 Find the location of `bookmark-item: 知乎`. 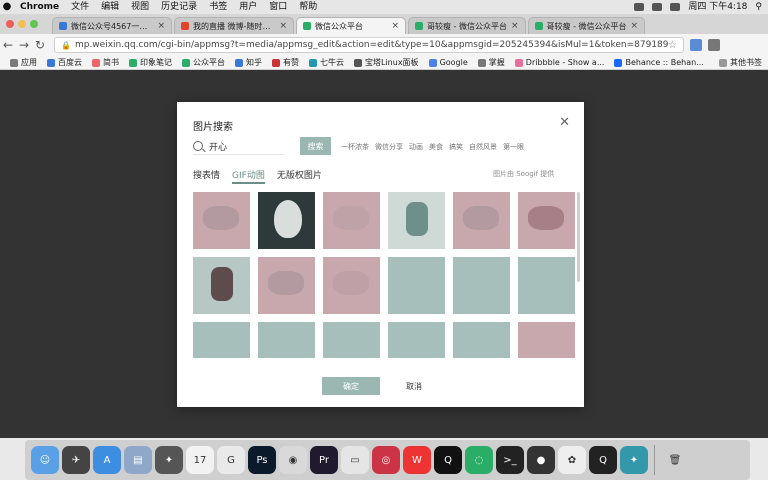

bookmark-item: 知乎 is located at coordinates (248, 62).